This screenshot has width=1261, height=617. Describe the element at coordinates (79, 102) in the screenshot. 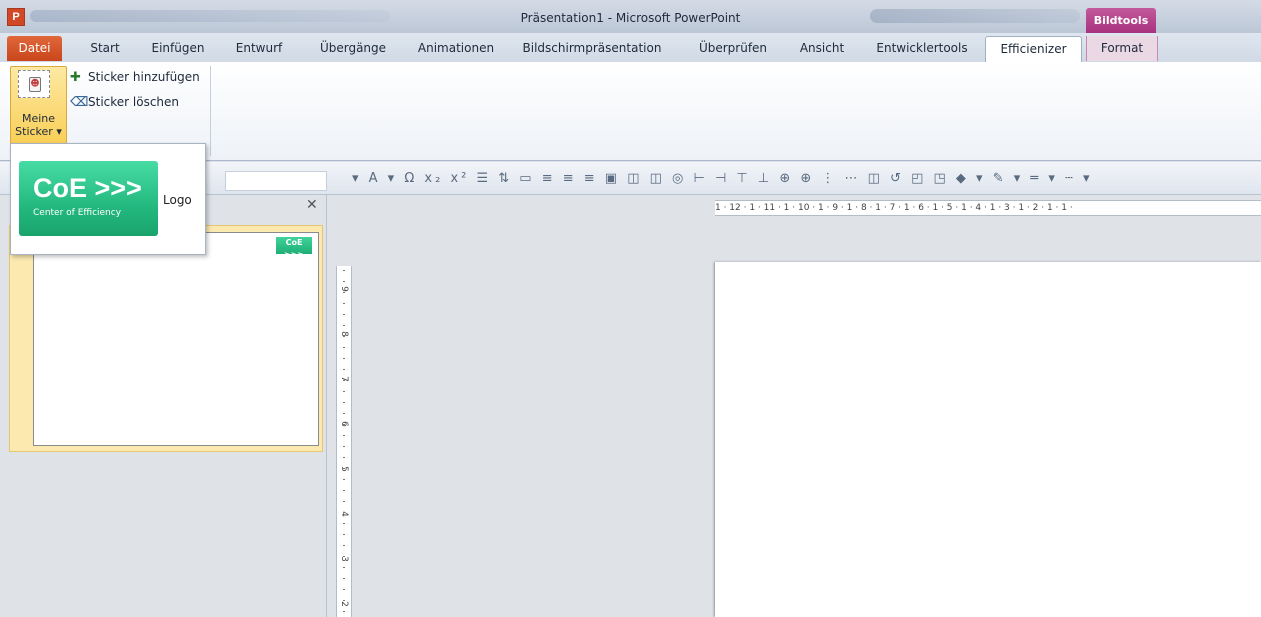

I see `delete-sticker-icon: ⌫` at that location.